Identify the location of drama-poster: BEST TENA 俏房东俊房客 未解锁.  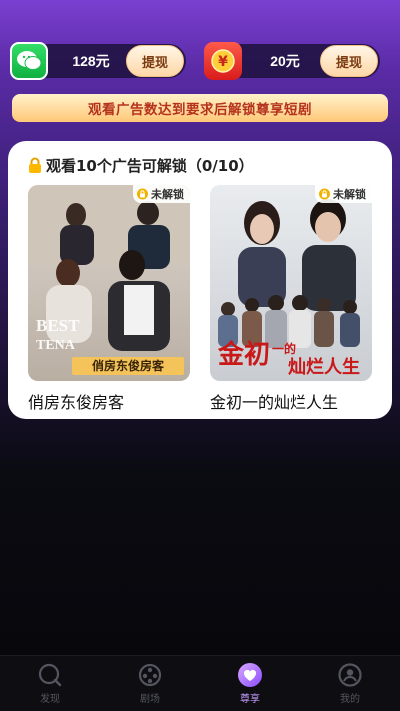
(109, 283).